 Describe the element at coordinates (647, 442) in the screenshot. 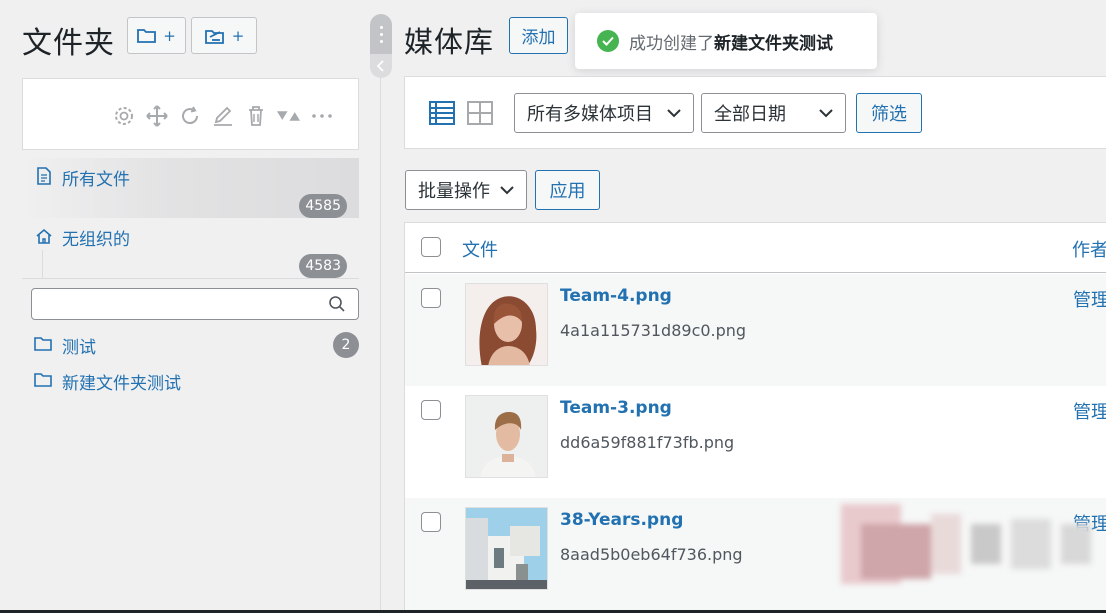

I see `media-filename: dd6a59f881f73fb.png` at that location.